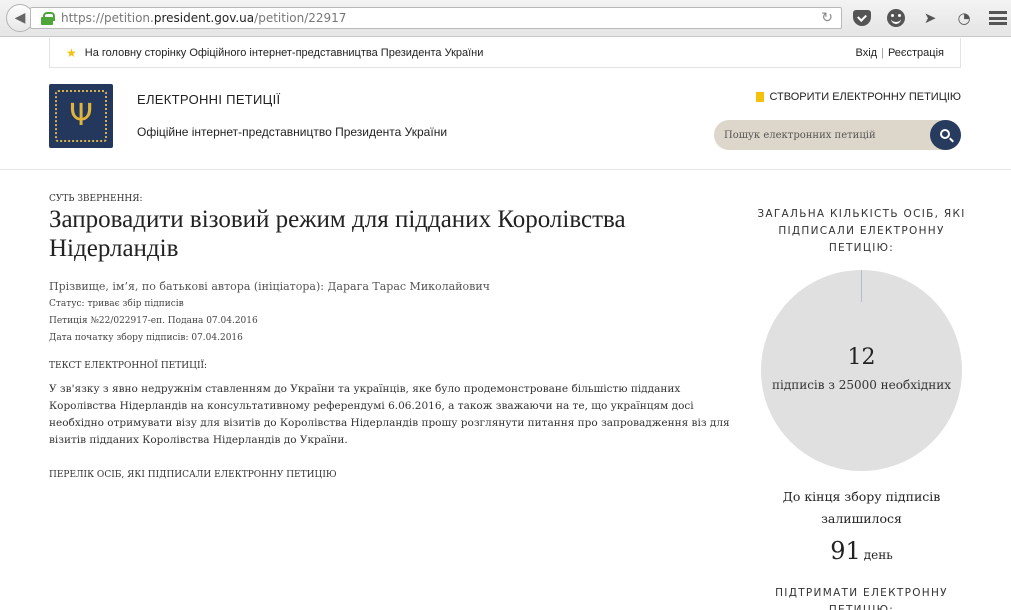 This screenshot has height=610, width=1011. Describe the element at coordinates (845, 551) in the screenshot. I see `days-number: 91` at that location.